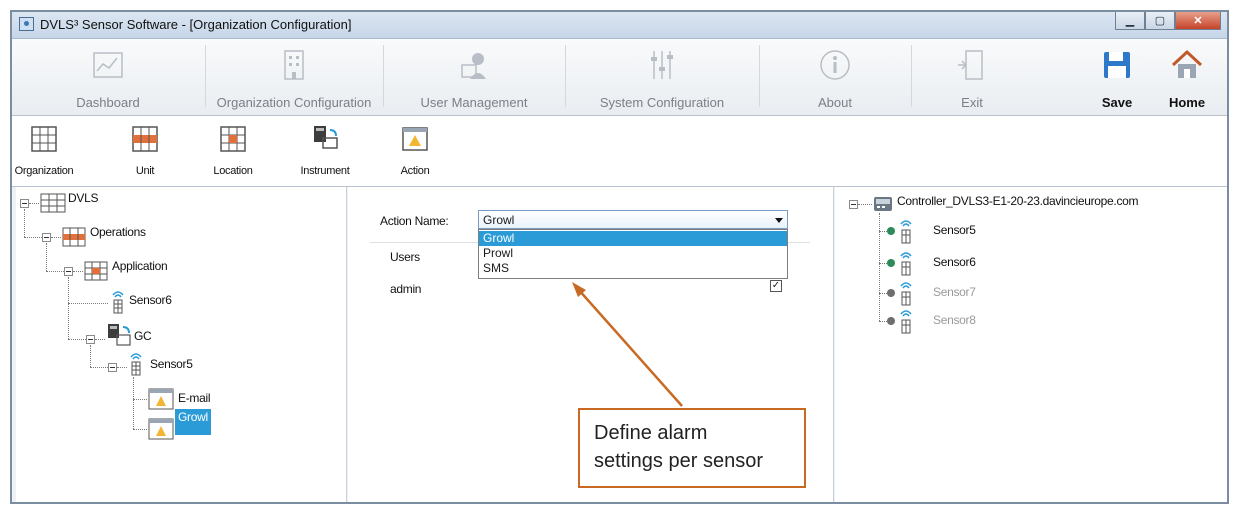 Image resolution: width=1239 pixels, height=507 pixels. Describe the element at coordinates (954, 292) in the screenshot. I see `controller-sensor-7: Sensor7` at that location.